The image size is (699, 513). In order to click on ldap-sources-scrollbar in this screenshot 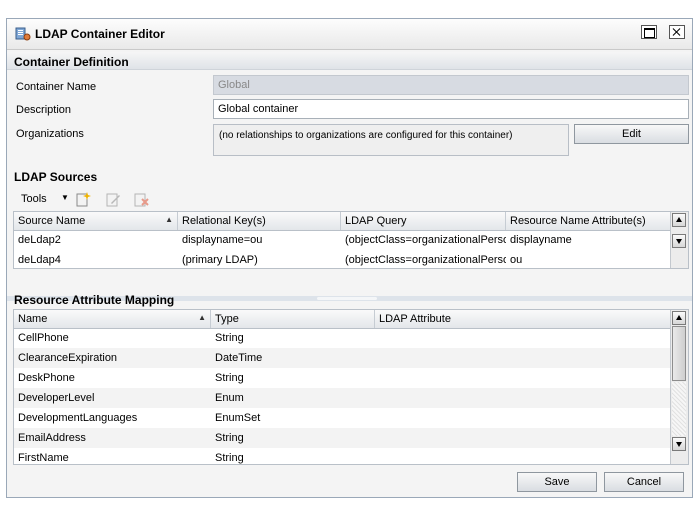, I will do `click(679, 240)`.